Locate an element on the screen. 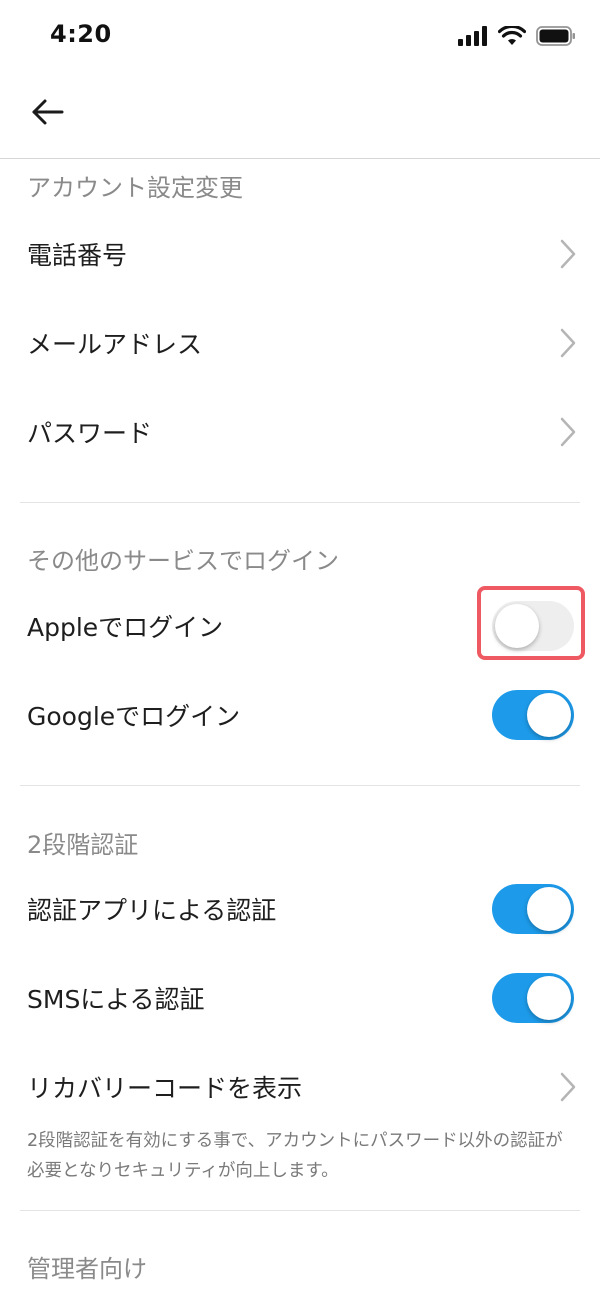 The width and height of the screenshot is (600, 1303). row-label: 電話番号 is located at coordinates (77, 255).